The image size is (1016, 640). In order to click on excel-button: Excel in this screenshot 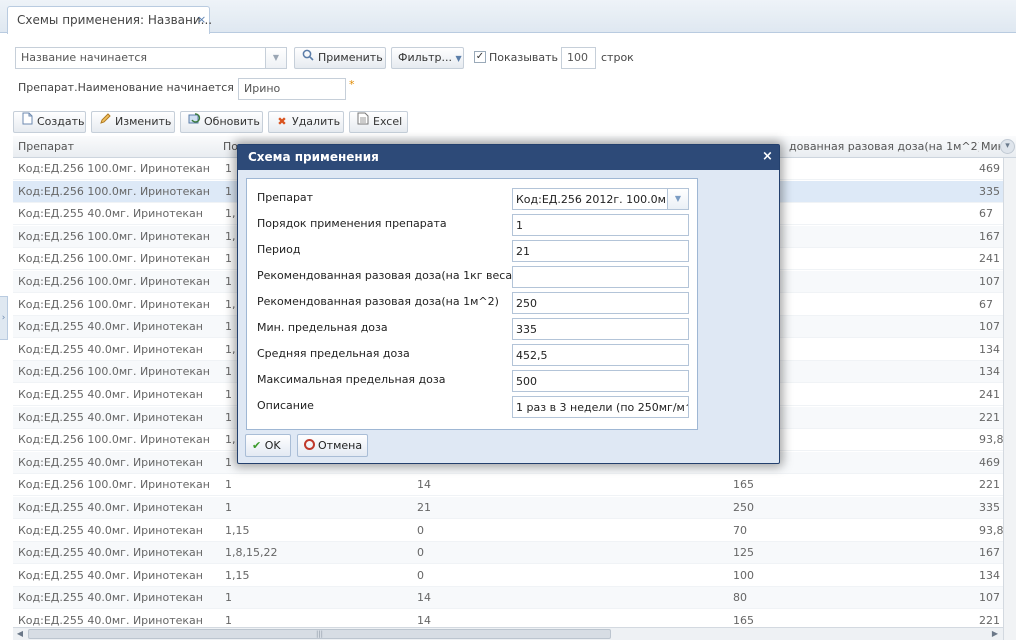, I will do `click(378, 122)`.